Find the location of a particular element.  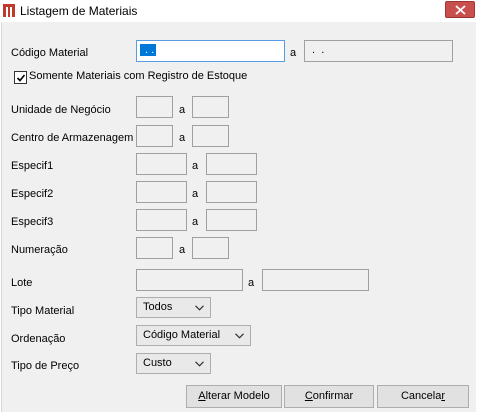

close-button is located at coordinates (460, 9).